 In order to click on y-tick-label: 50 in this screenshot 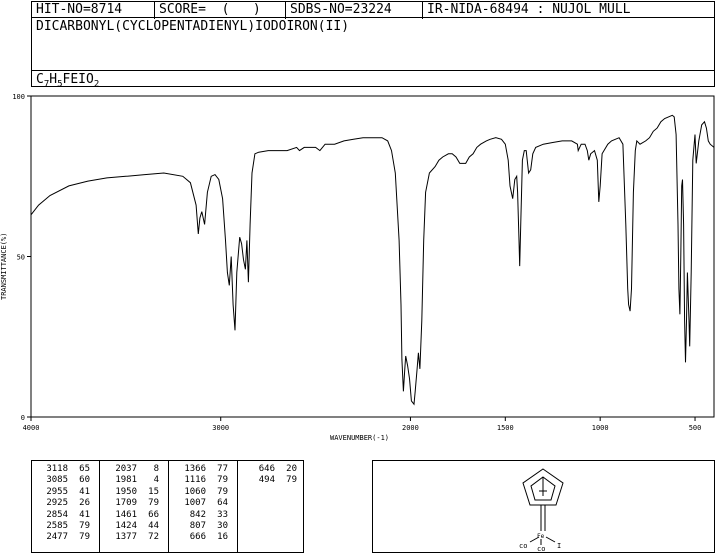, I will do `click(21, 258)`.